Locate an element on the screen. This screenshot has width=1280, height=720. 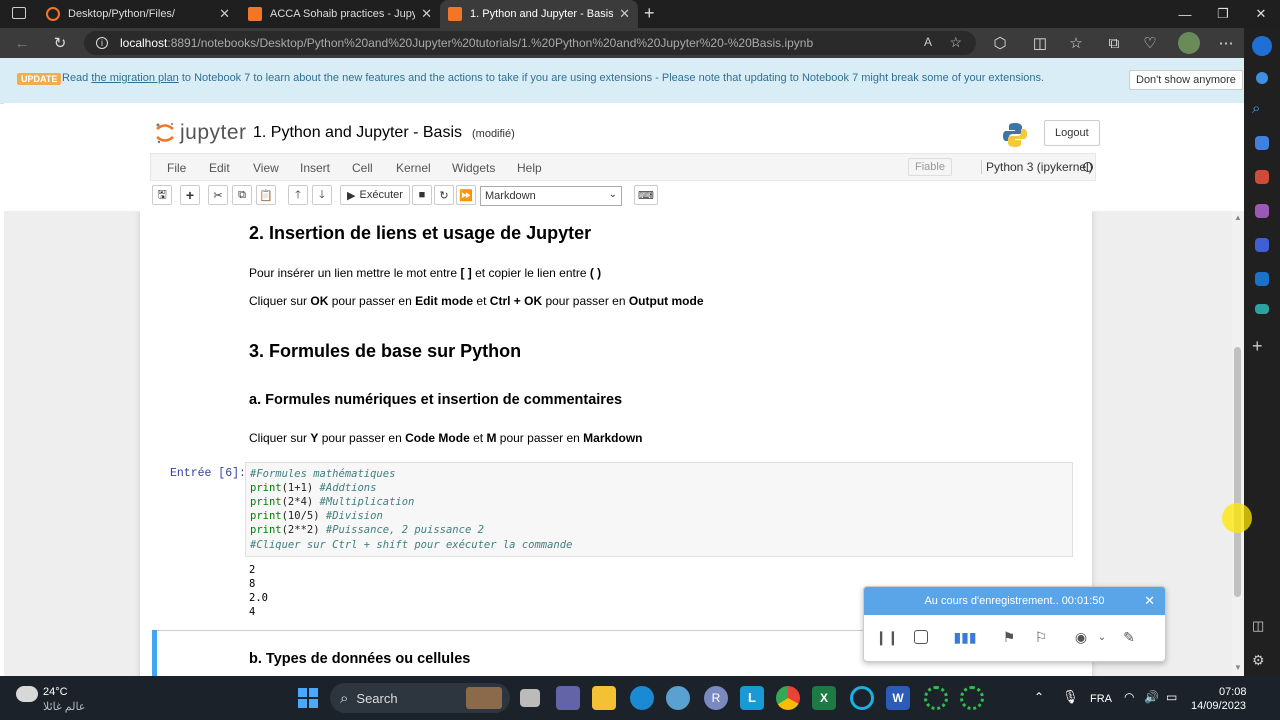
jupyter-logo: jupyter is located at coordinates (200, 133).